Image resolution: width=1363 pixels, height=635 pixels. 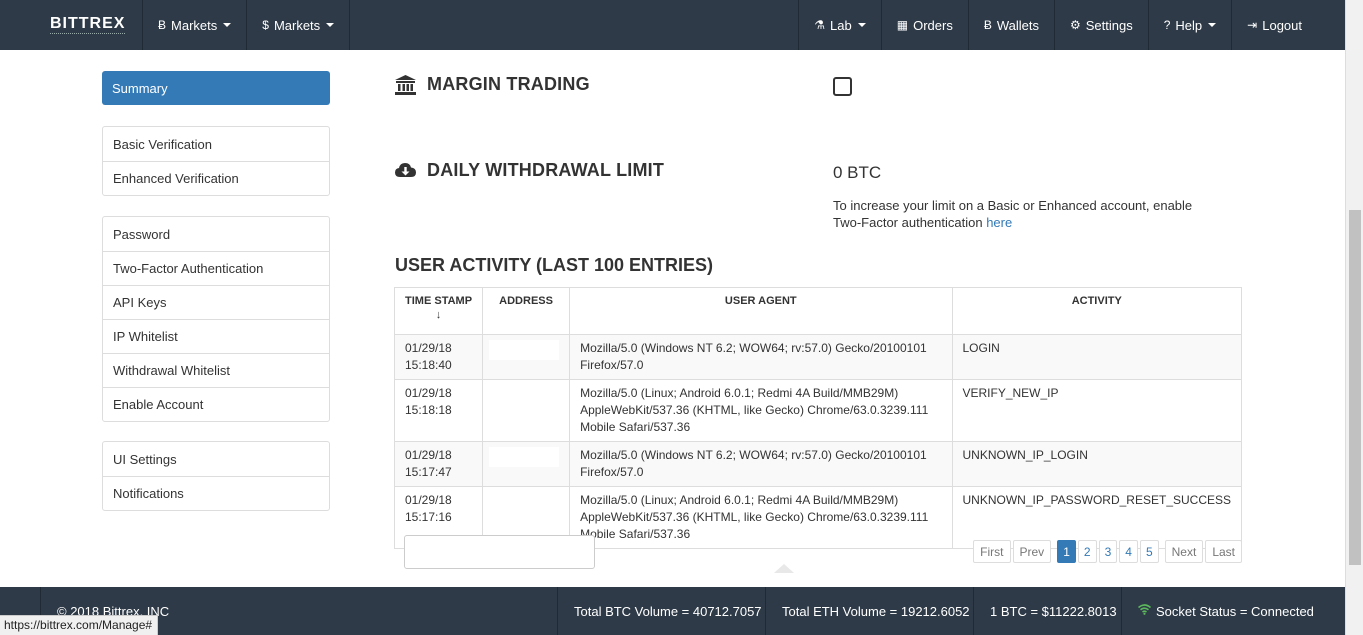 What do you see at coordinates (1032, 551) in the screenshot?
I see `page-prev-button: Prev` at bounding box center [1032, 551].